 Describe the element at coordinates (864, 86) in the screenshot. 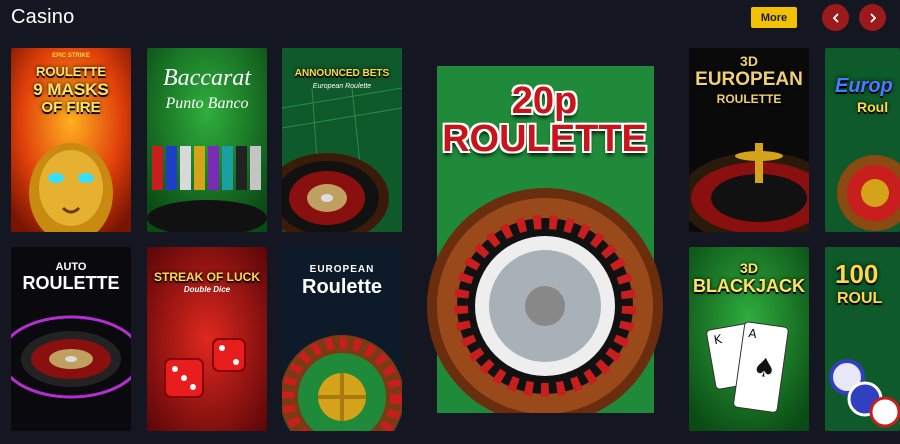

I see `game-title: Europ` at that location.